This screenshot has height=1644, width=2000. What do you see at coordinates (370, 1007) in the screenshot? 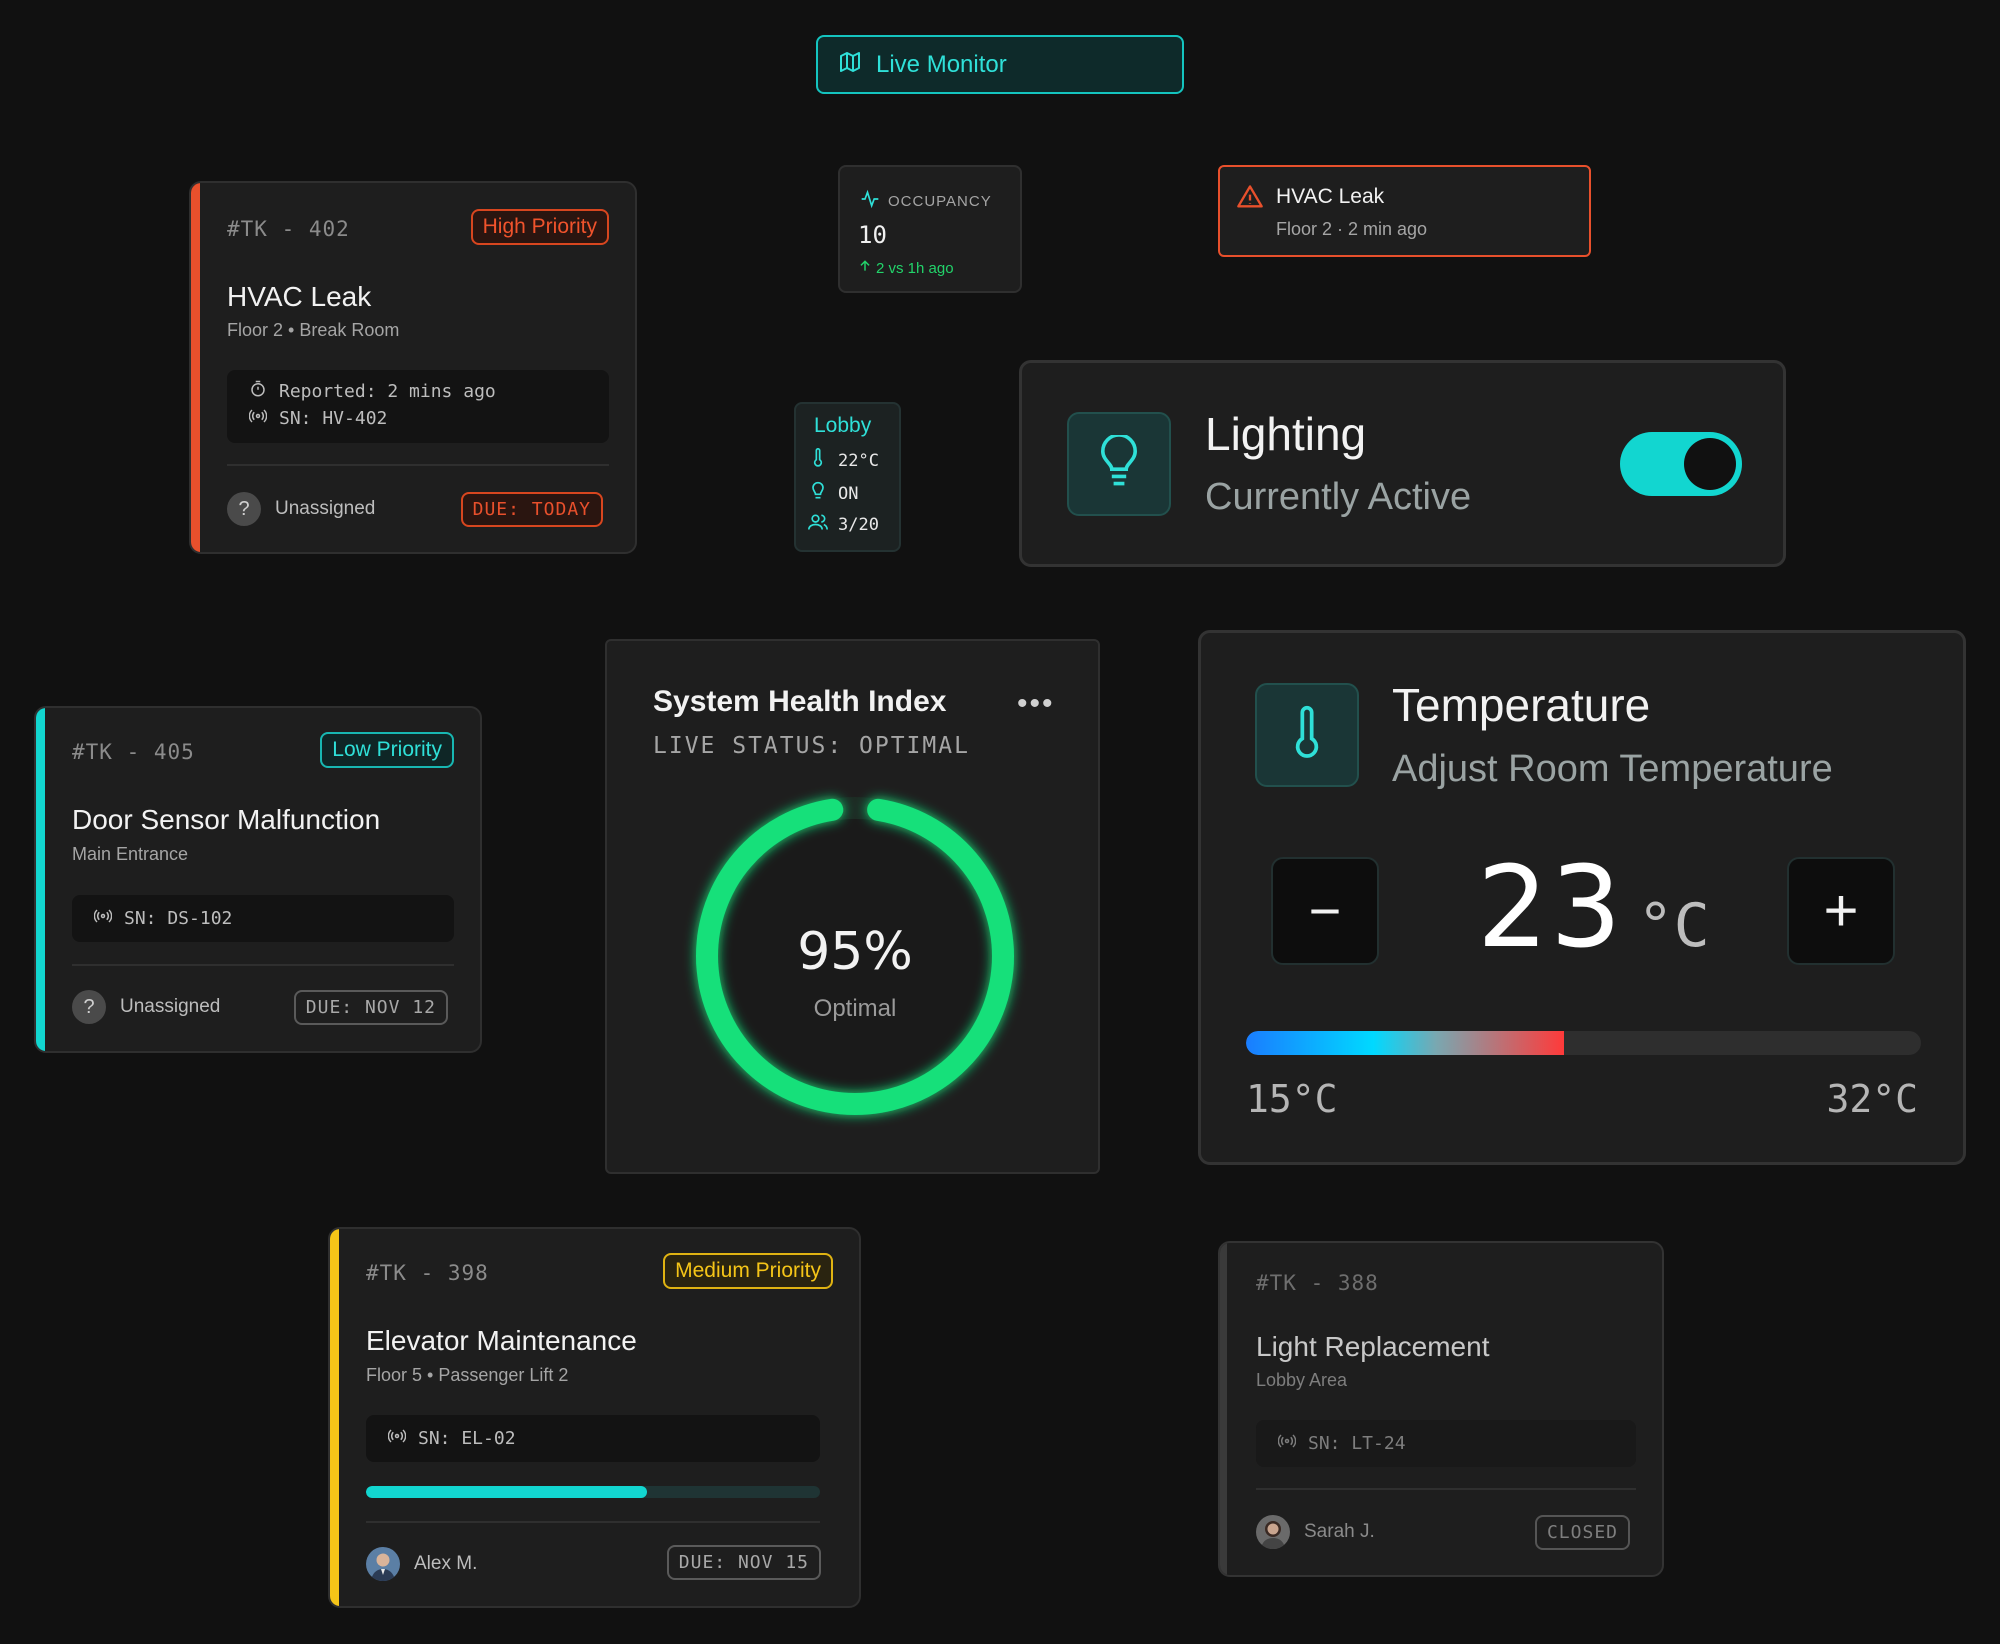
I see `due-badge: DUE: NOV 12` at bounding box center [370, 1007].